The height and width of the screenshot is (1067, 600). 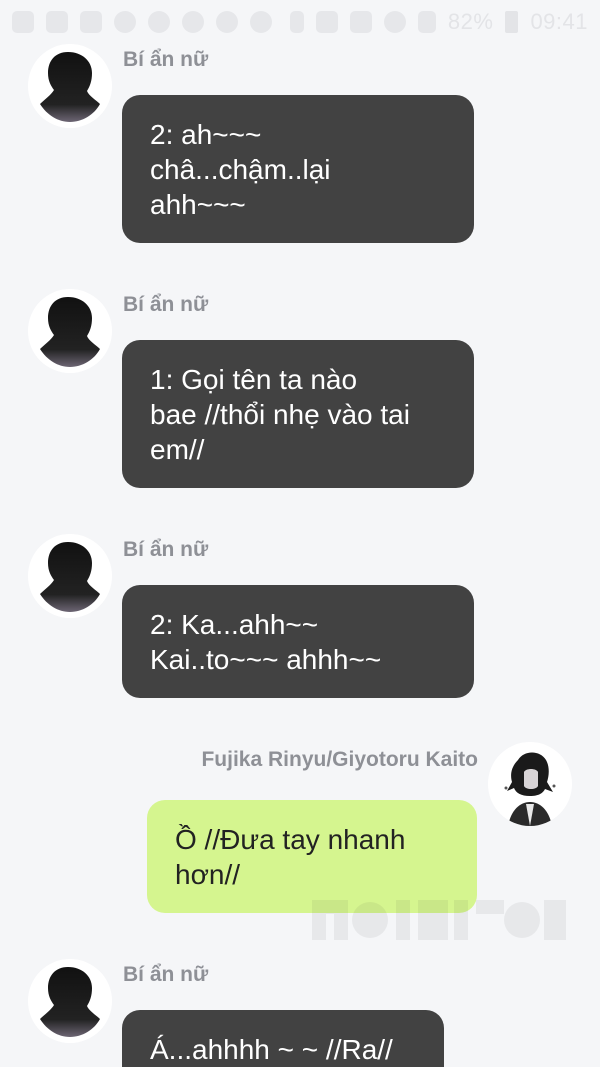 I want to click on message-icon, so click(x=23, y=22).